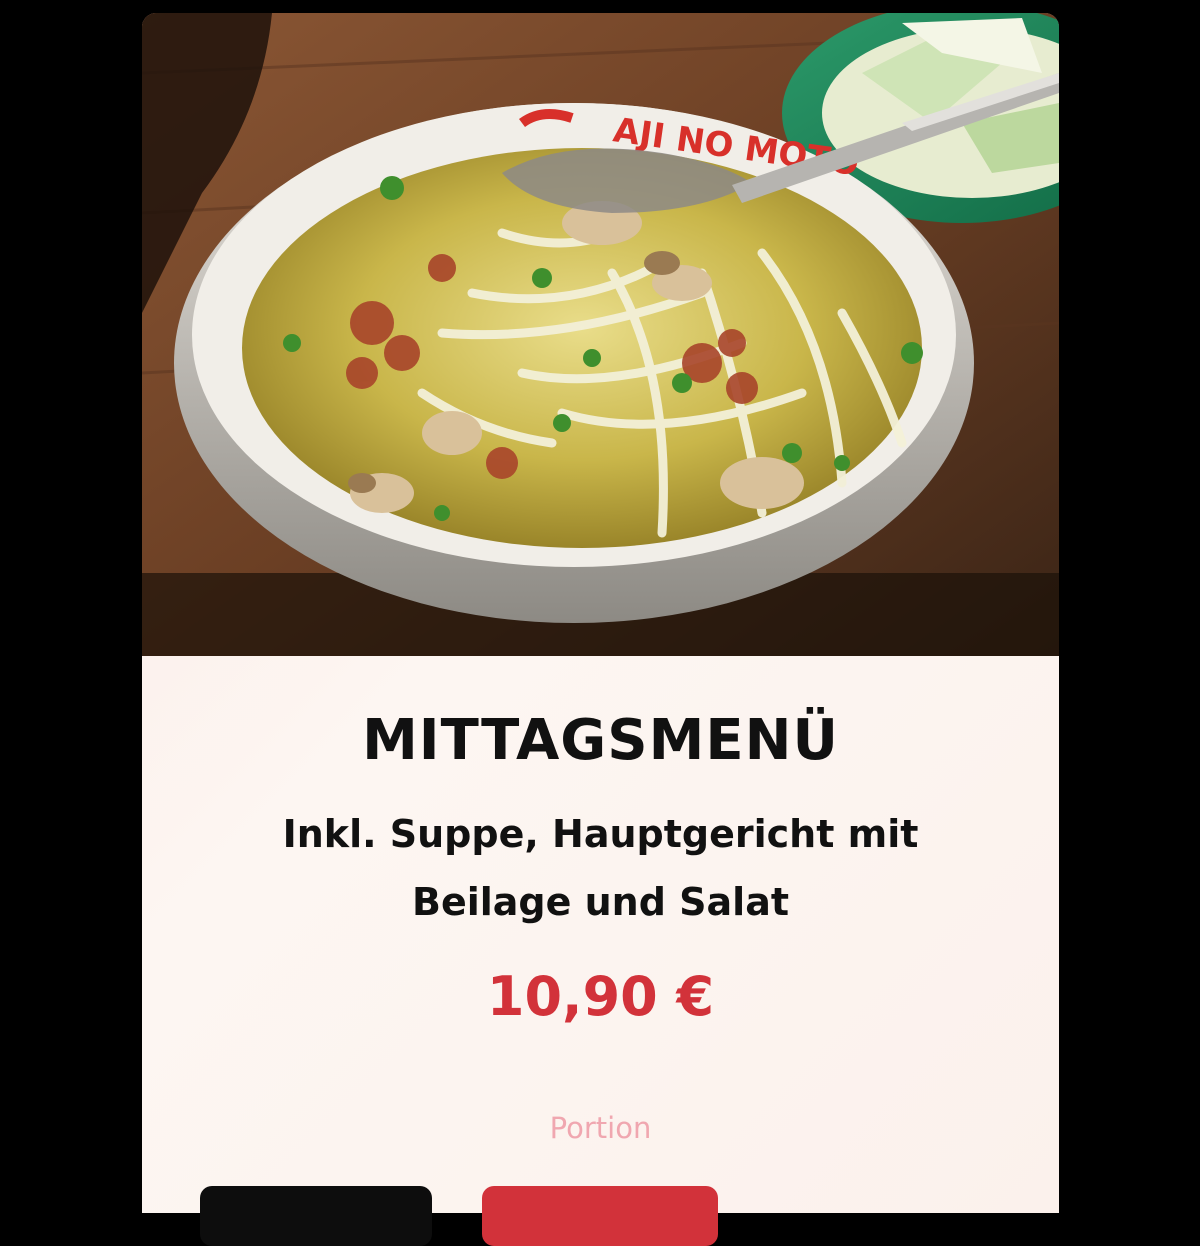  Describe the element at coordinates (316, 1216) in the screenshot. I see `portion-decrease-button` at that location.